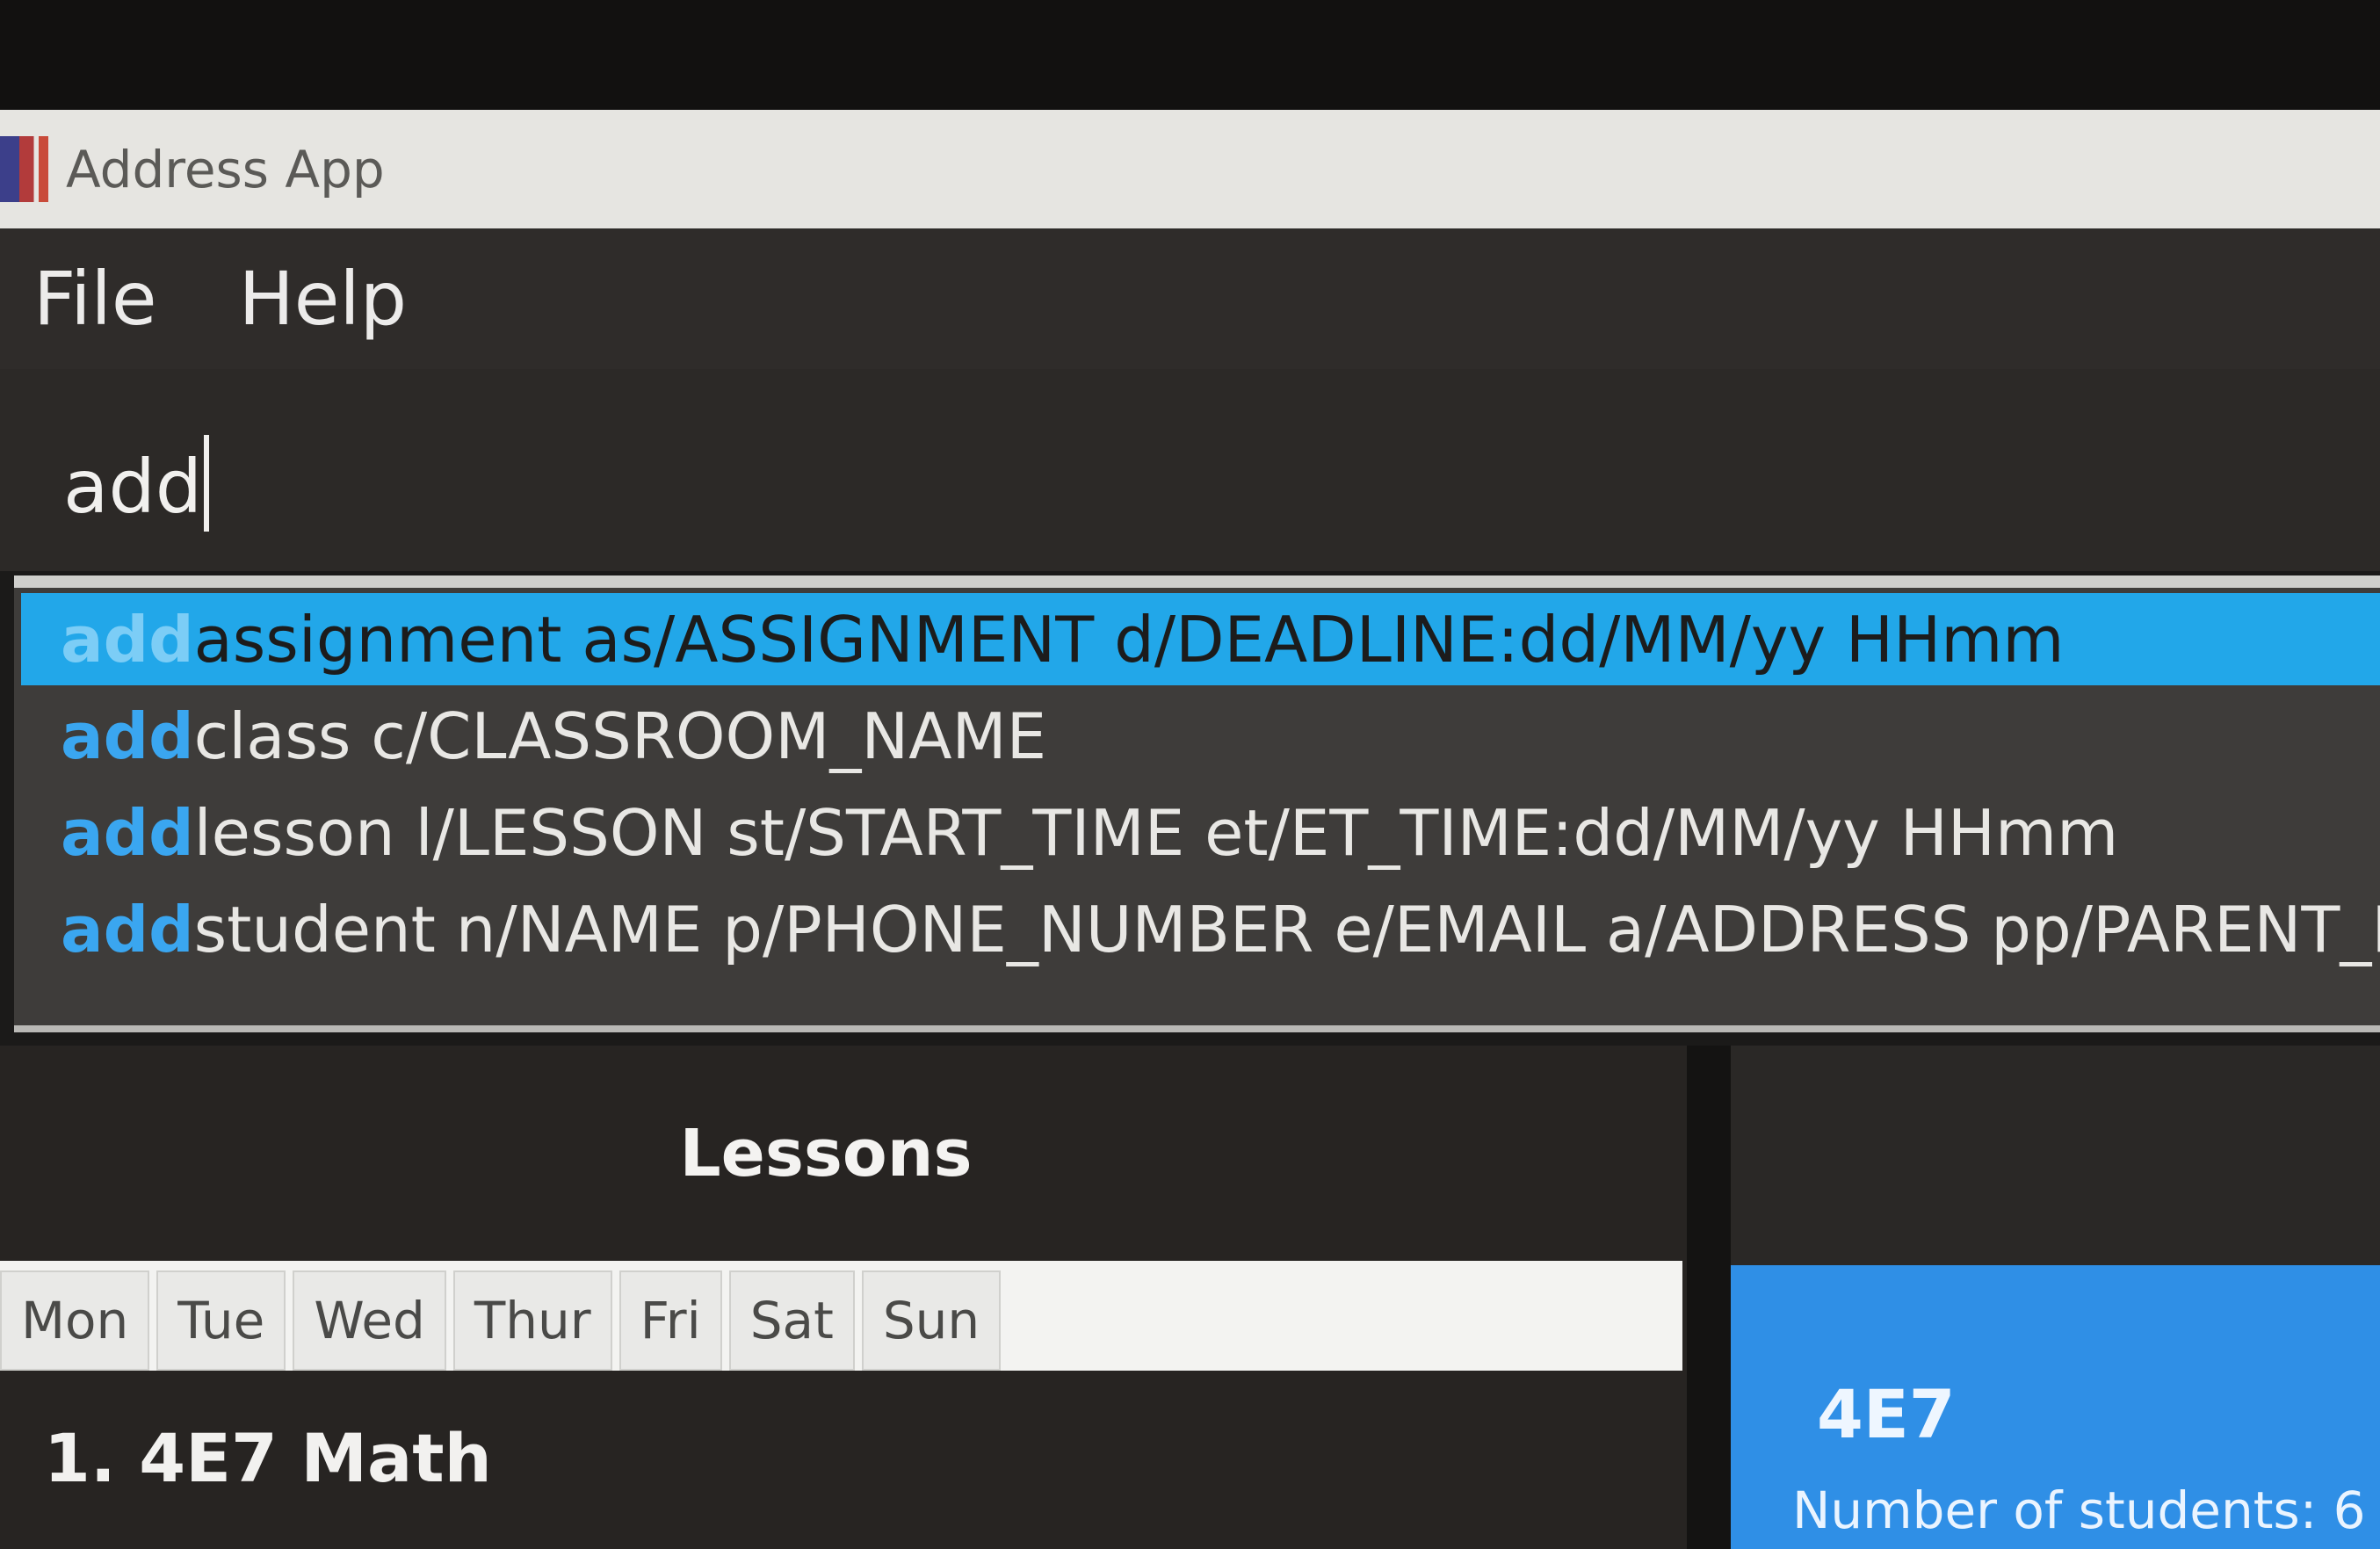 This screenshot has height=1549, width=2380. What do you see at coordinates (323, 299) in the screenshot?
I see `menu-help: Help` at bounding box center [323, 299].